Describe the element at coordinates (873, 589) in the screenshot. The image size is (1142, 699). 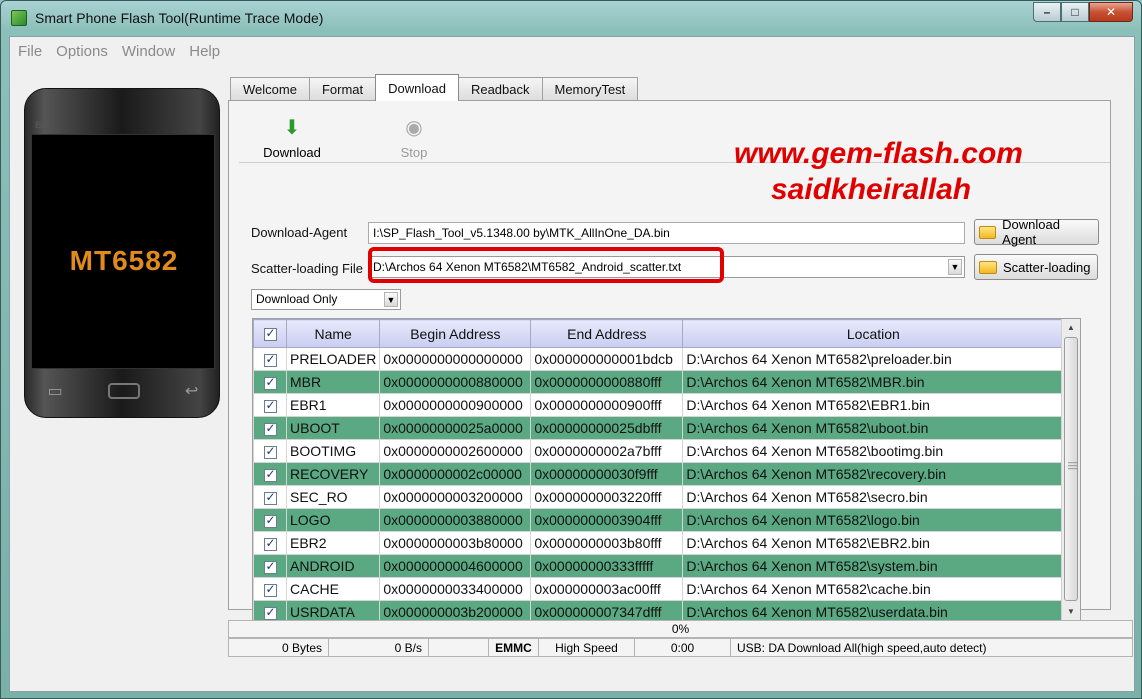
I see `file-location: D:\Archos 64 Xenon MT6582\cache.bin` at that location.